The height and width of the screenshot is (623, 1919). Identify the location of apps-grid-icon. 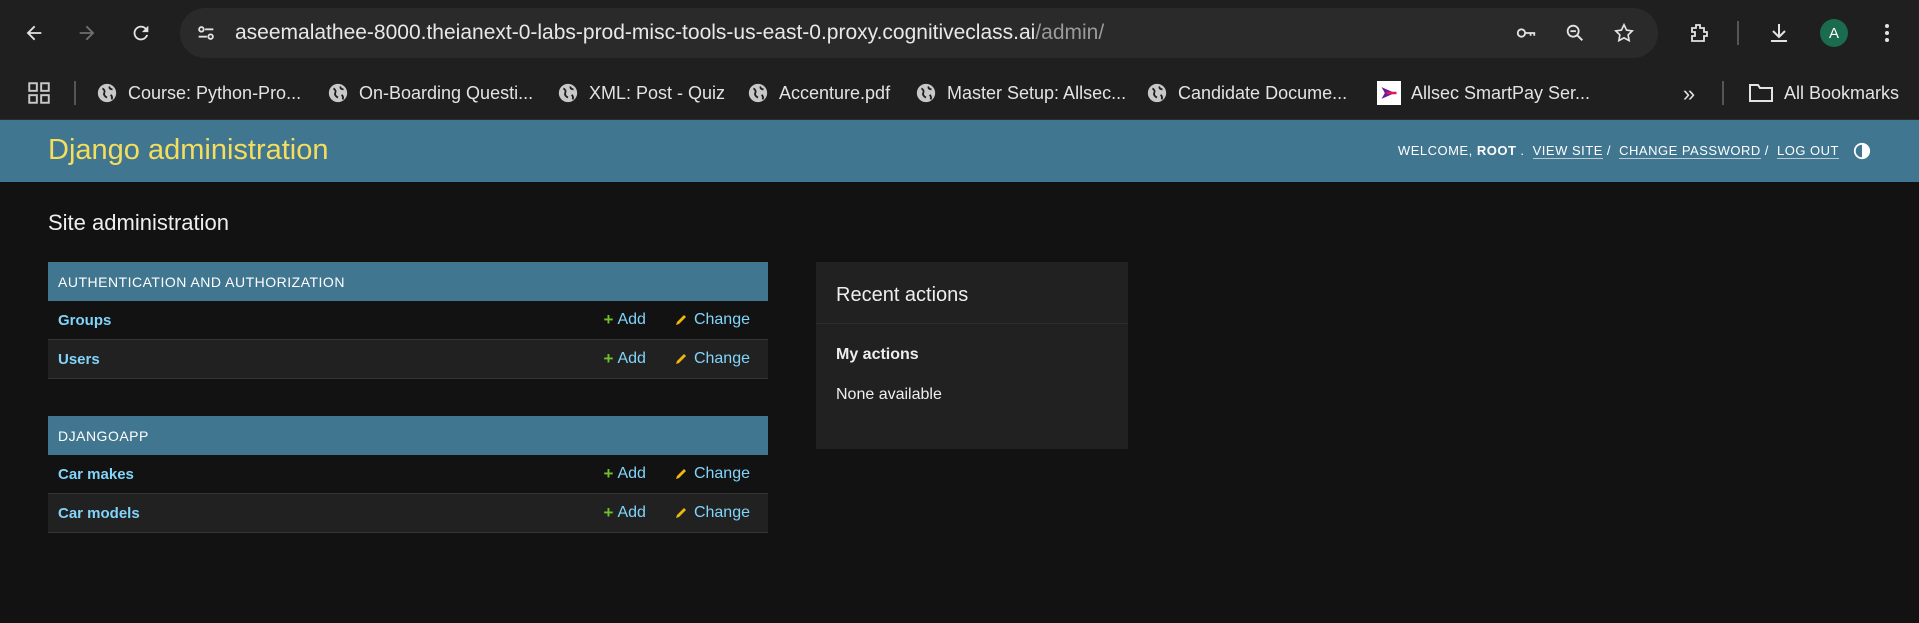
(39, 93).